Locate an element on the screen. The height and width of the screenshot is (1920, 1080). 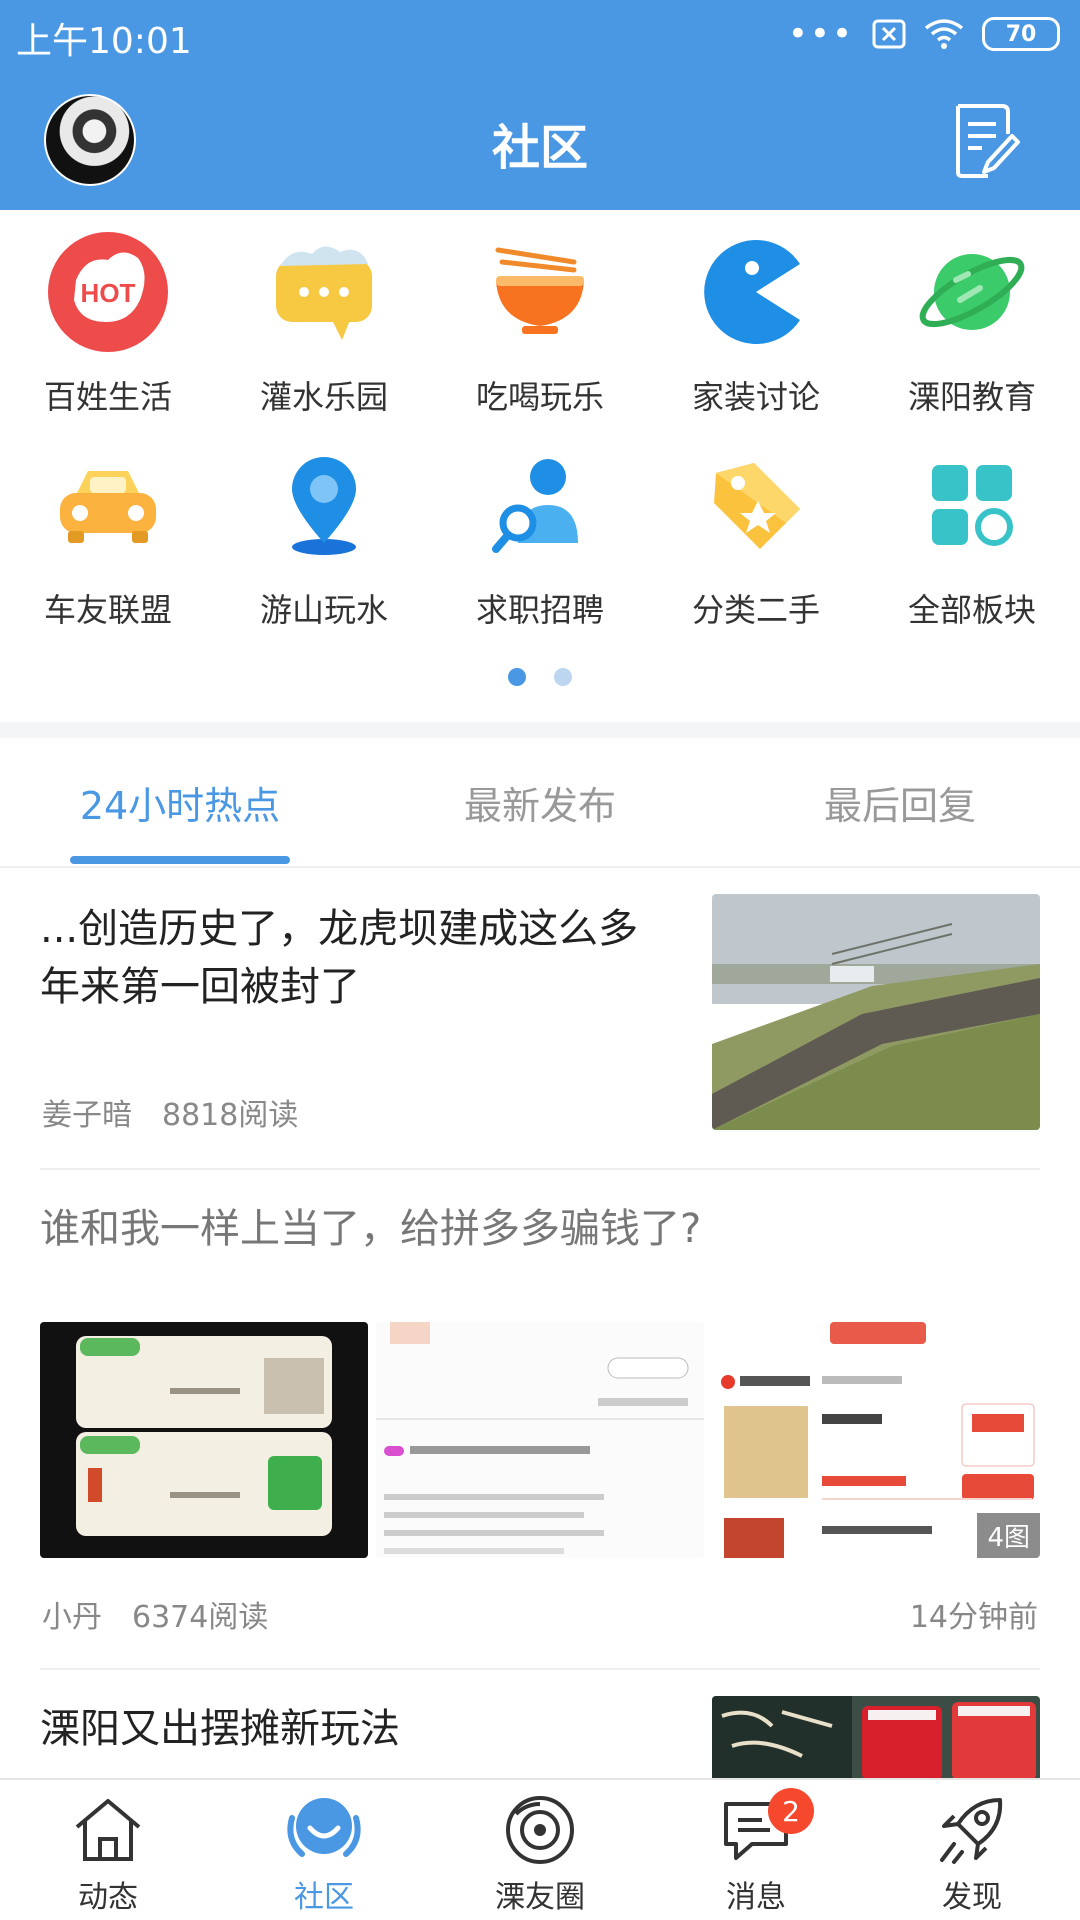
battery-level: 70 is located at coordinates (1021, 34).